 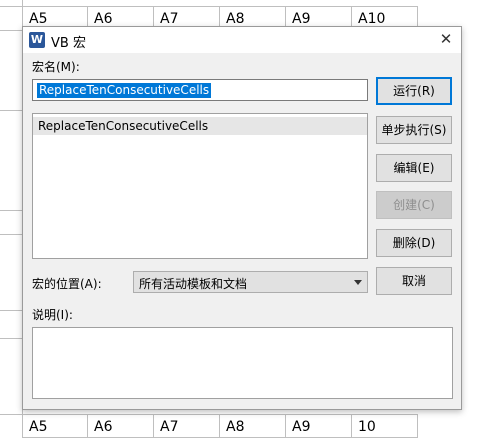 I want to click on sheet-cell: A7, so click(x=187, y=426).